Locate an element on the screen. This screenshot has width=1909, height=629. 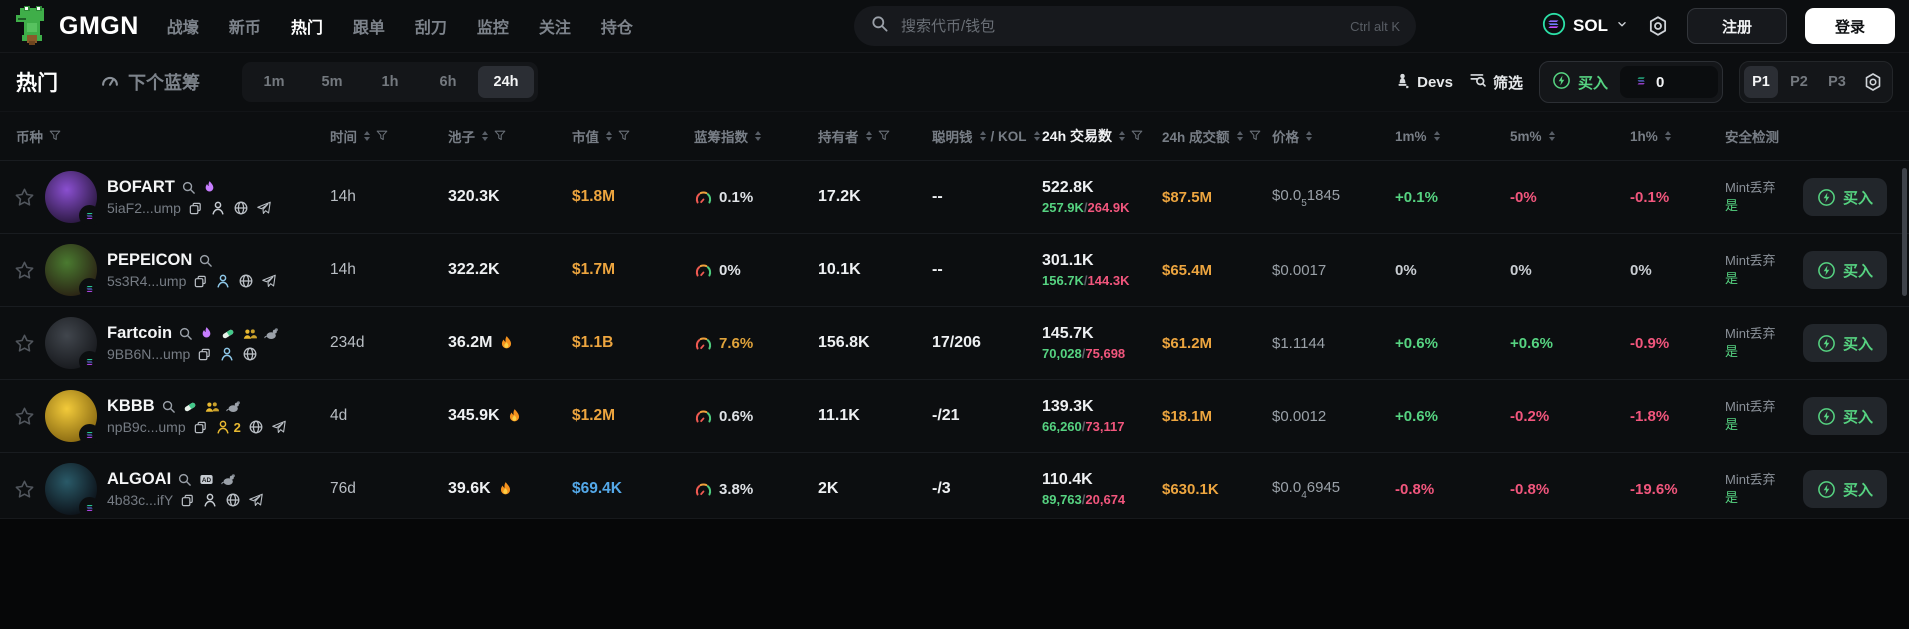
token-symbol: Fartcoin is located at coordinates (139, 333).